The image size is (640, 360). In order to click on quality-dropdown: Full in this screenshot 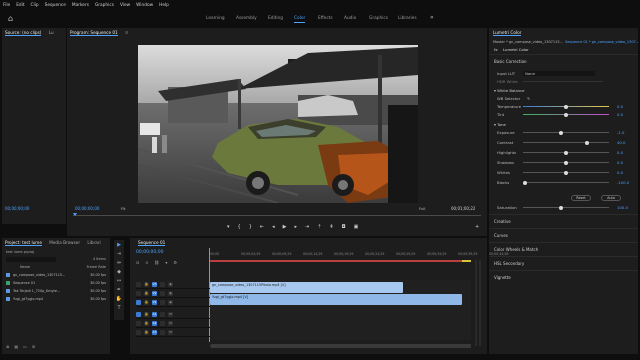, I will do `click(422, 208)`.